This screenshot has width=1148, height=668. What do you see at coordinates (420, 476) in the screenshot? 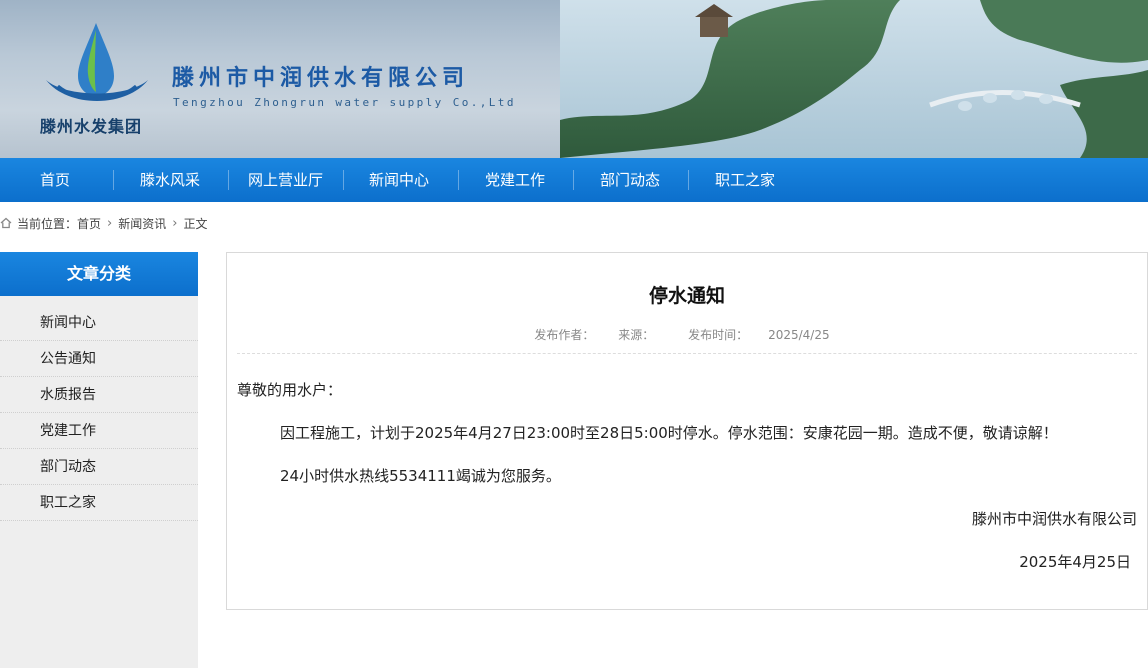
I see `article-paragraph: 24小时供水热线5534111竭诚为您服务。` at bounding box center [420, 476].